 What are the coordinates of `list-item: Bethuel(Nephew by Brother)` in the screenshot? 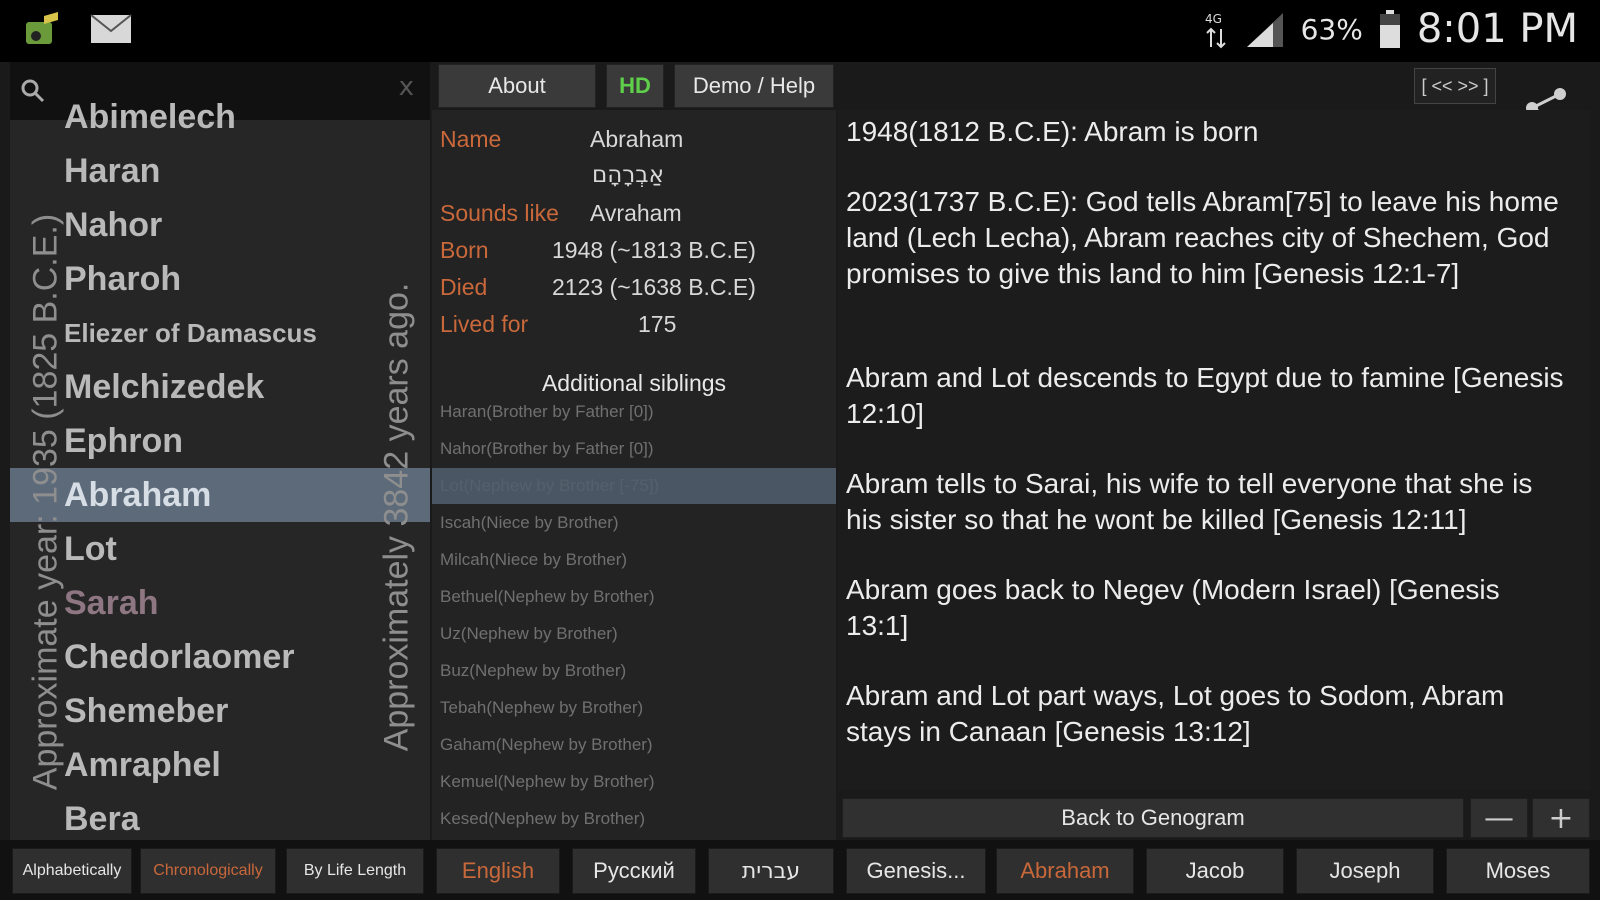 It's located at (634, 597).